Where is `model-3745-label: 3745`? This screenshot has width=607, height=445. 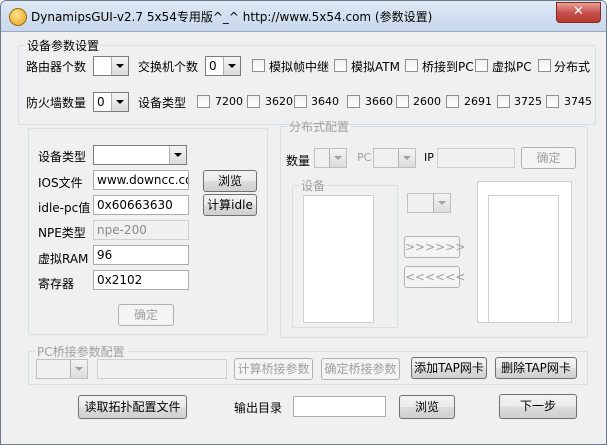
model-3745-label: 3745 is located at coordinates (578, 101).